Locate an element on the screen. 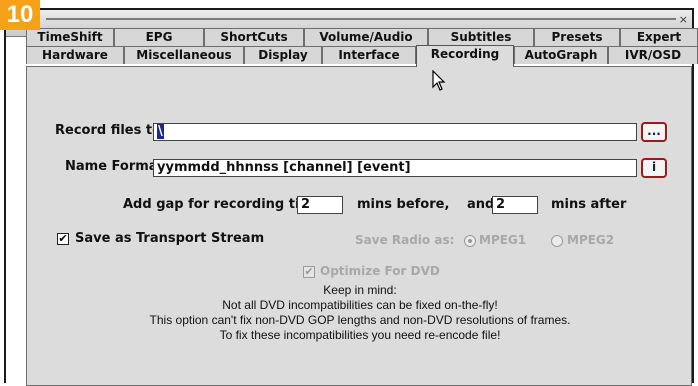 This screenshot has width=698, height=386. gap-before-input: 2 is located at coordinates (320, 205).